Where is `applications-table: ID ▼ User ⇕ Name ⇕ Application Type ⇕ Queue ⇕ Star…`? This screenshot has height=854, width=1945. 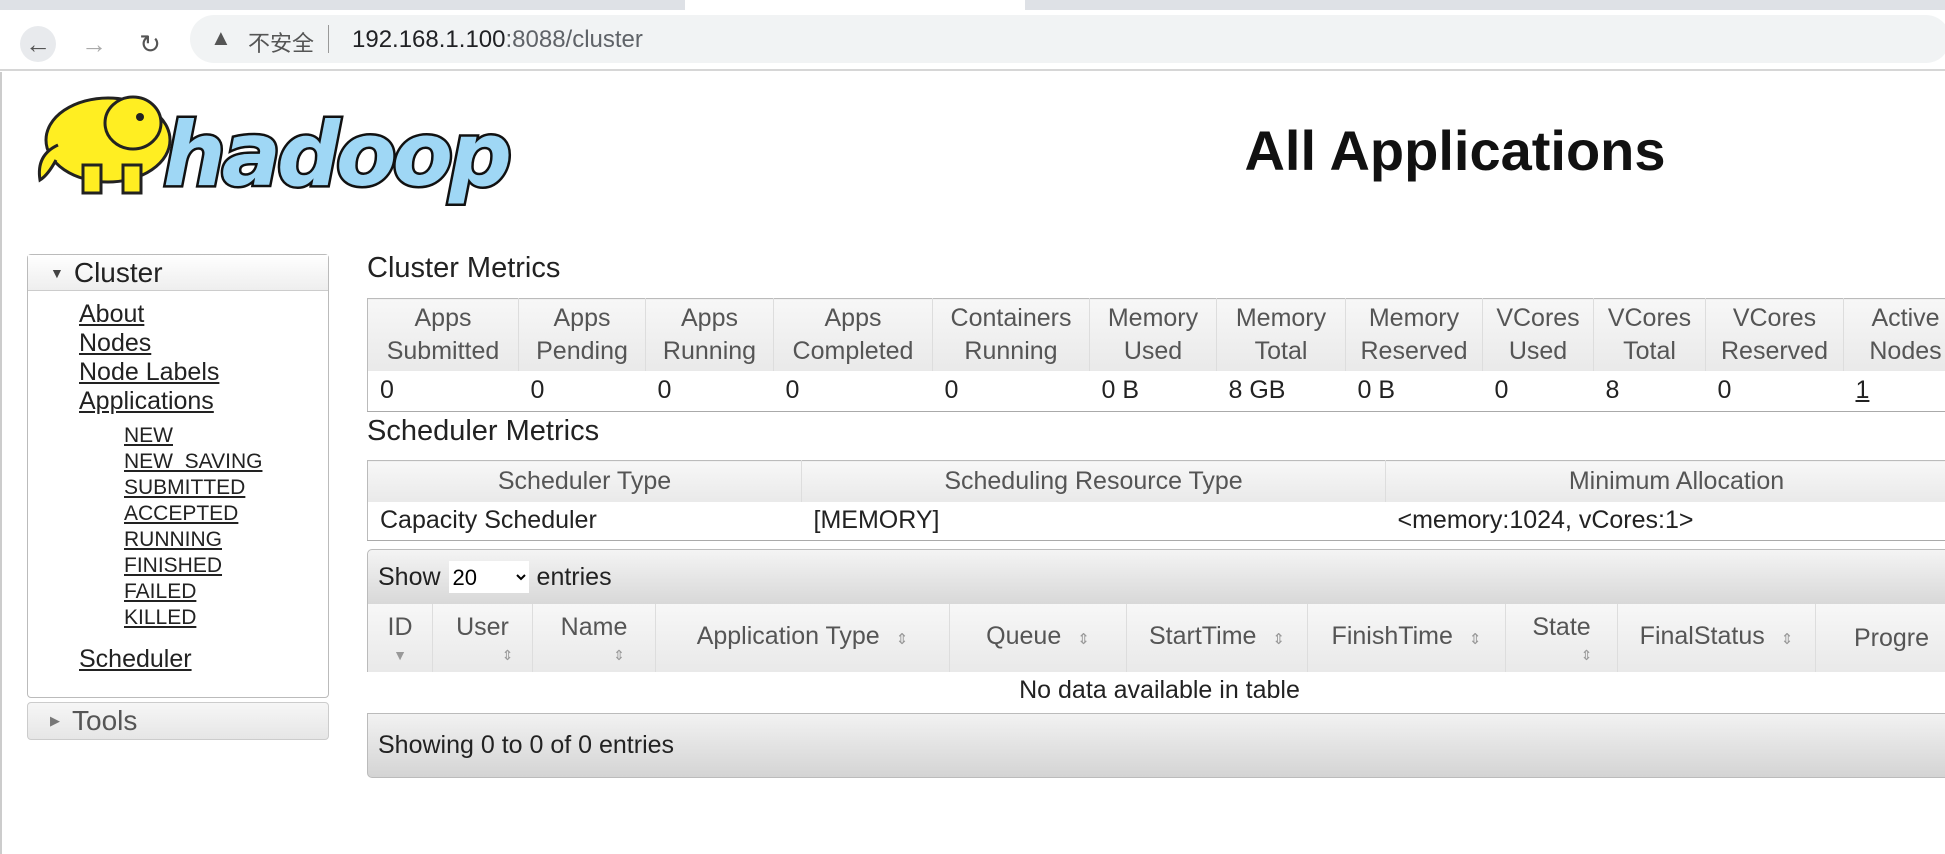
applications-table: ID ▼ User ⇕ Name ⇕ Application Type ⇕ Queue ⇕ Star… is located at coordinates (1156, 638).